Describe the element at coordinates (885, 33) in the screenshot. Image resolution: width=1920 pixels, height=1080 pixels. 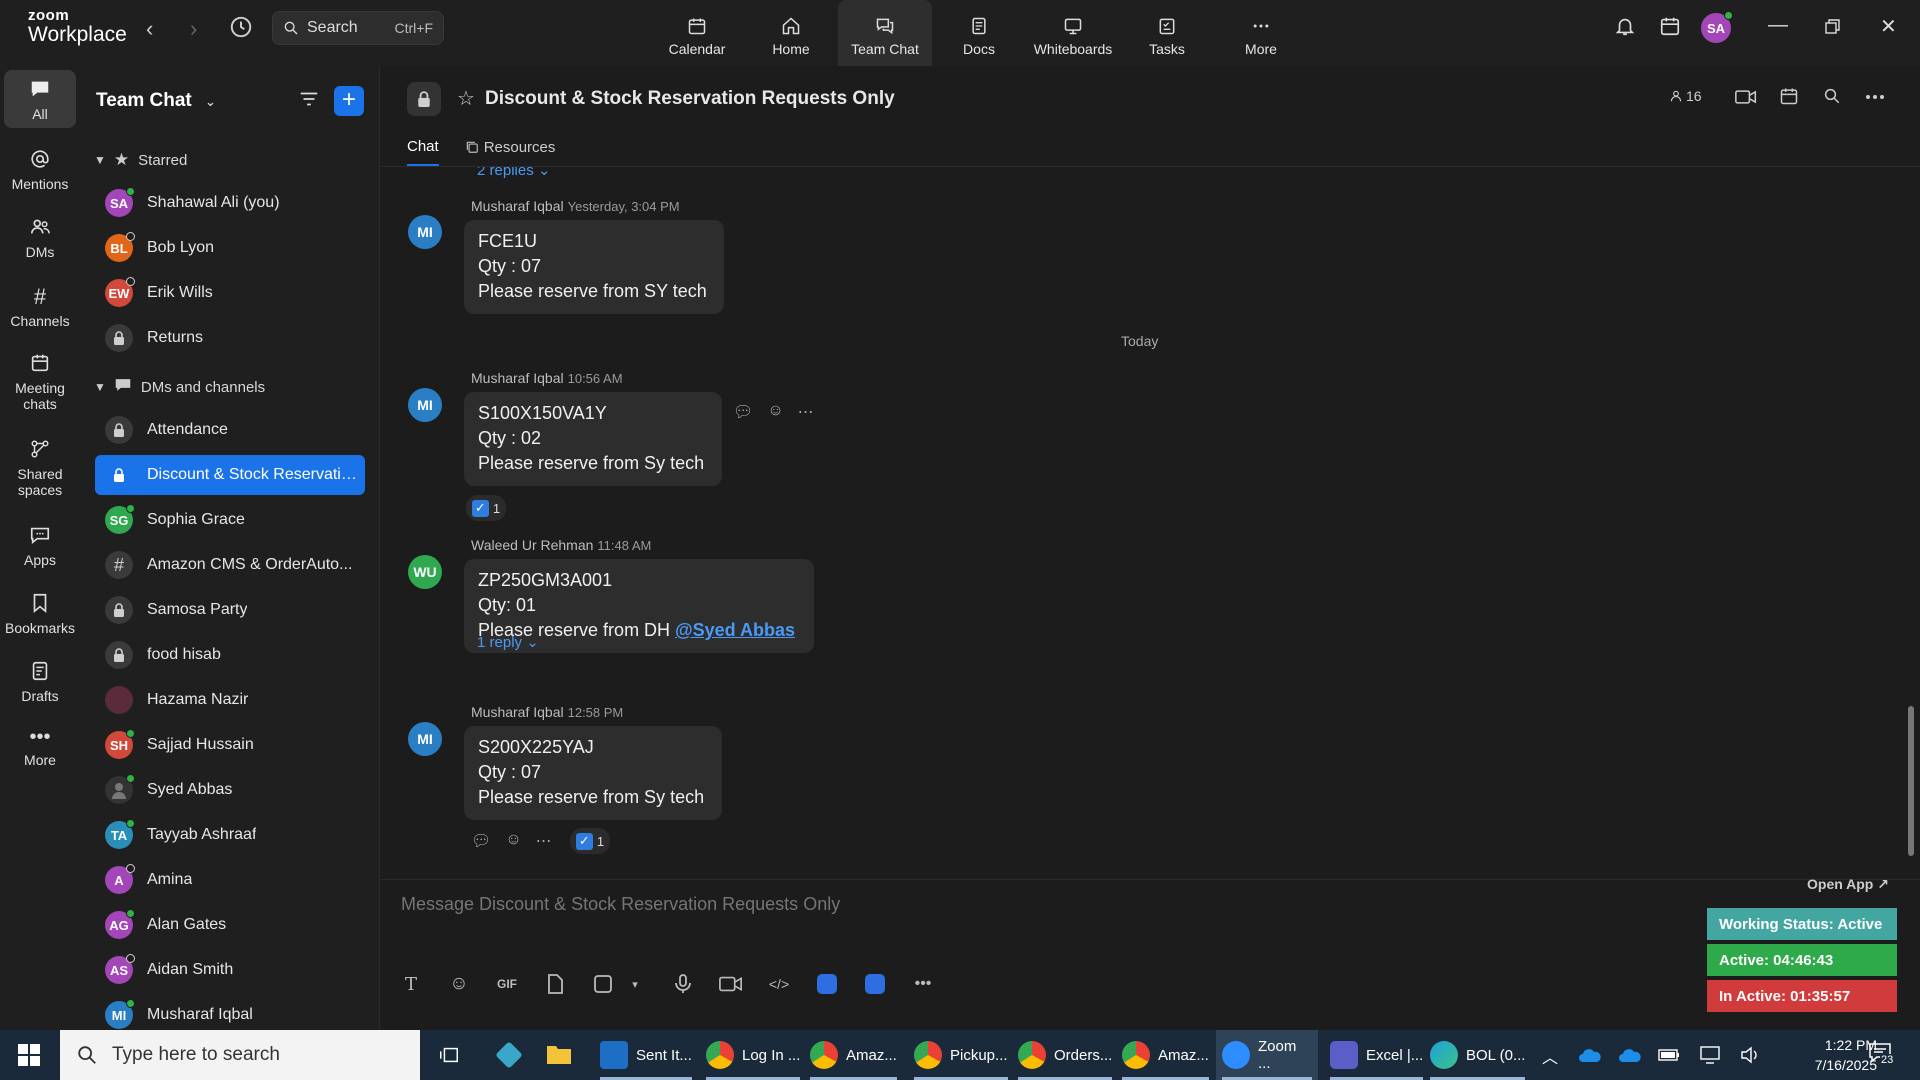
I see `nav-tab-team-chat: Team Chat` at that location.